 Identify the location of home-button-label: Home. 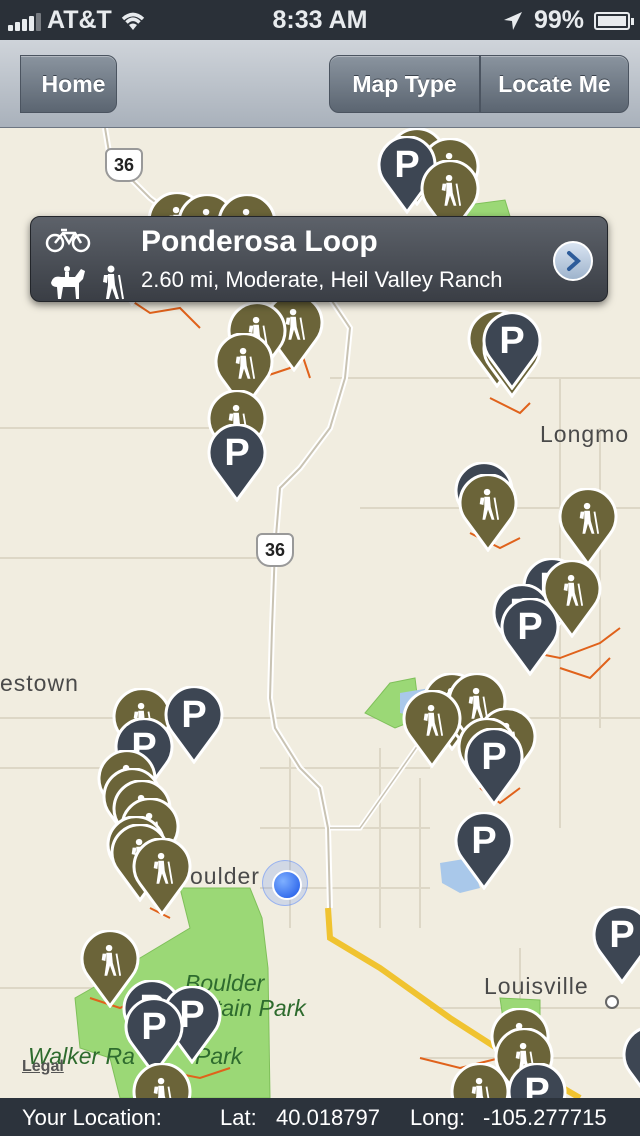
(73, 83).